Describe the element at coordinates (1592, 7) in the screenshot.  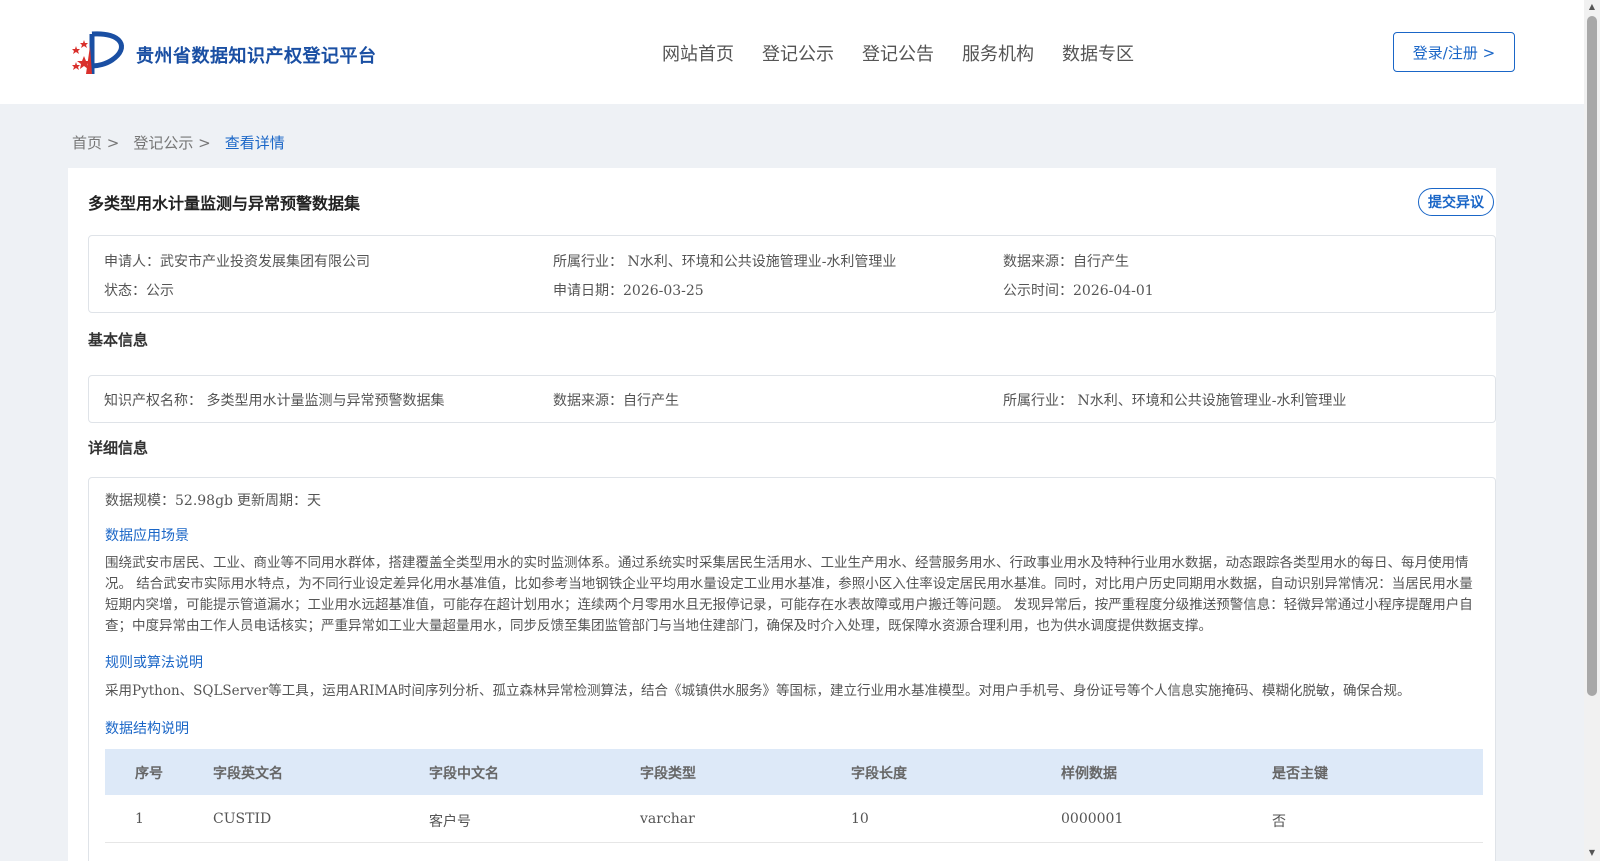
I see `scroll-up-arrow-icon: ▲` at that location.